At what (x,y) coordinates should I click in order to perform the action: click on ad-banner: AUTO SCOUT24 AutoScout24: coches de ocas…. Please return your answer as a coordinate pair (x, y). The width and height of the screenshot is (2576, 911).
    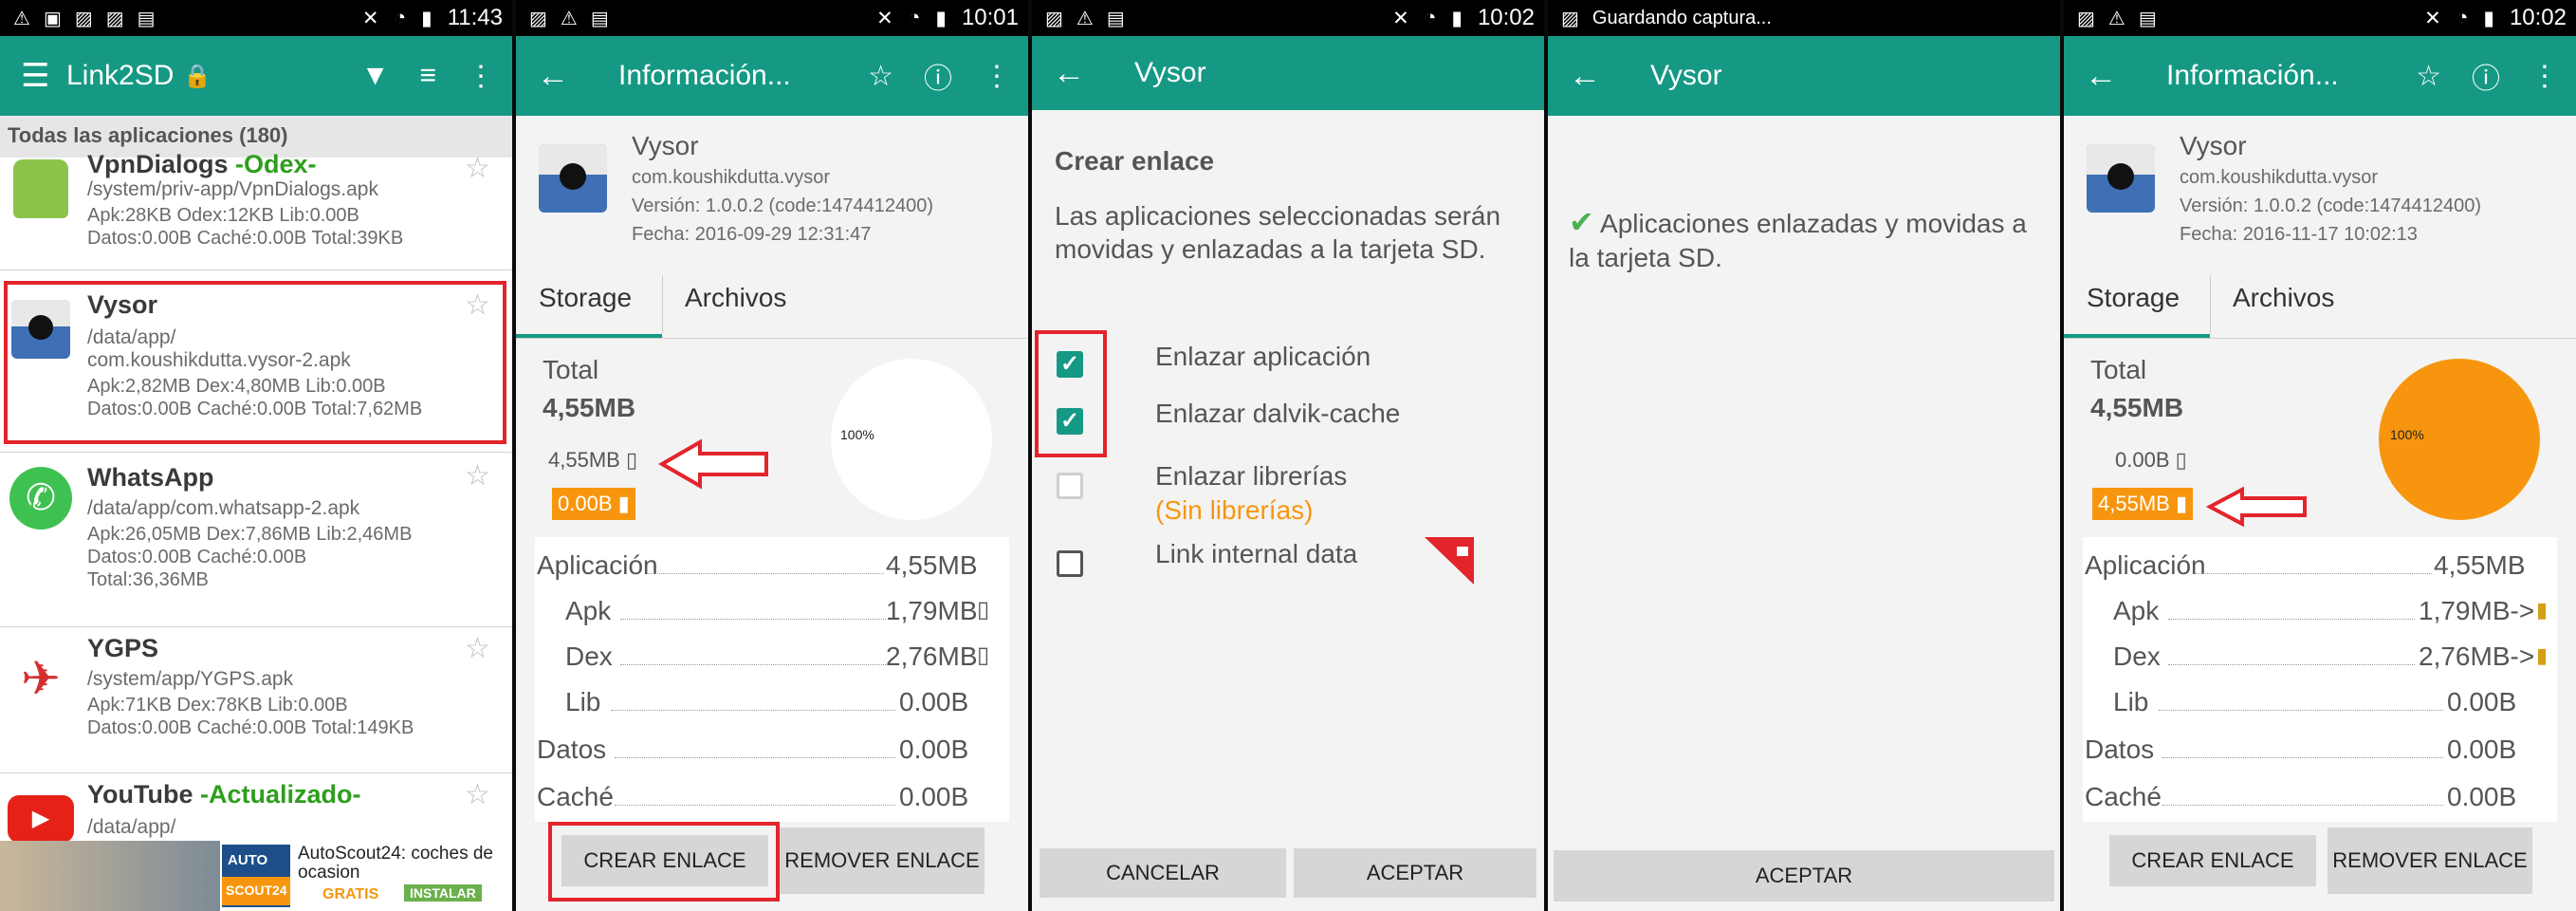
    Looking at the image, I should click on (256, 876).